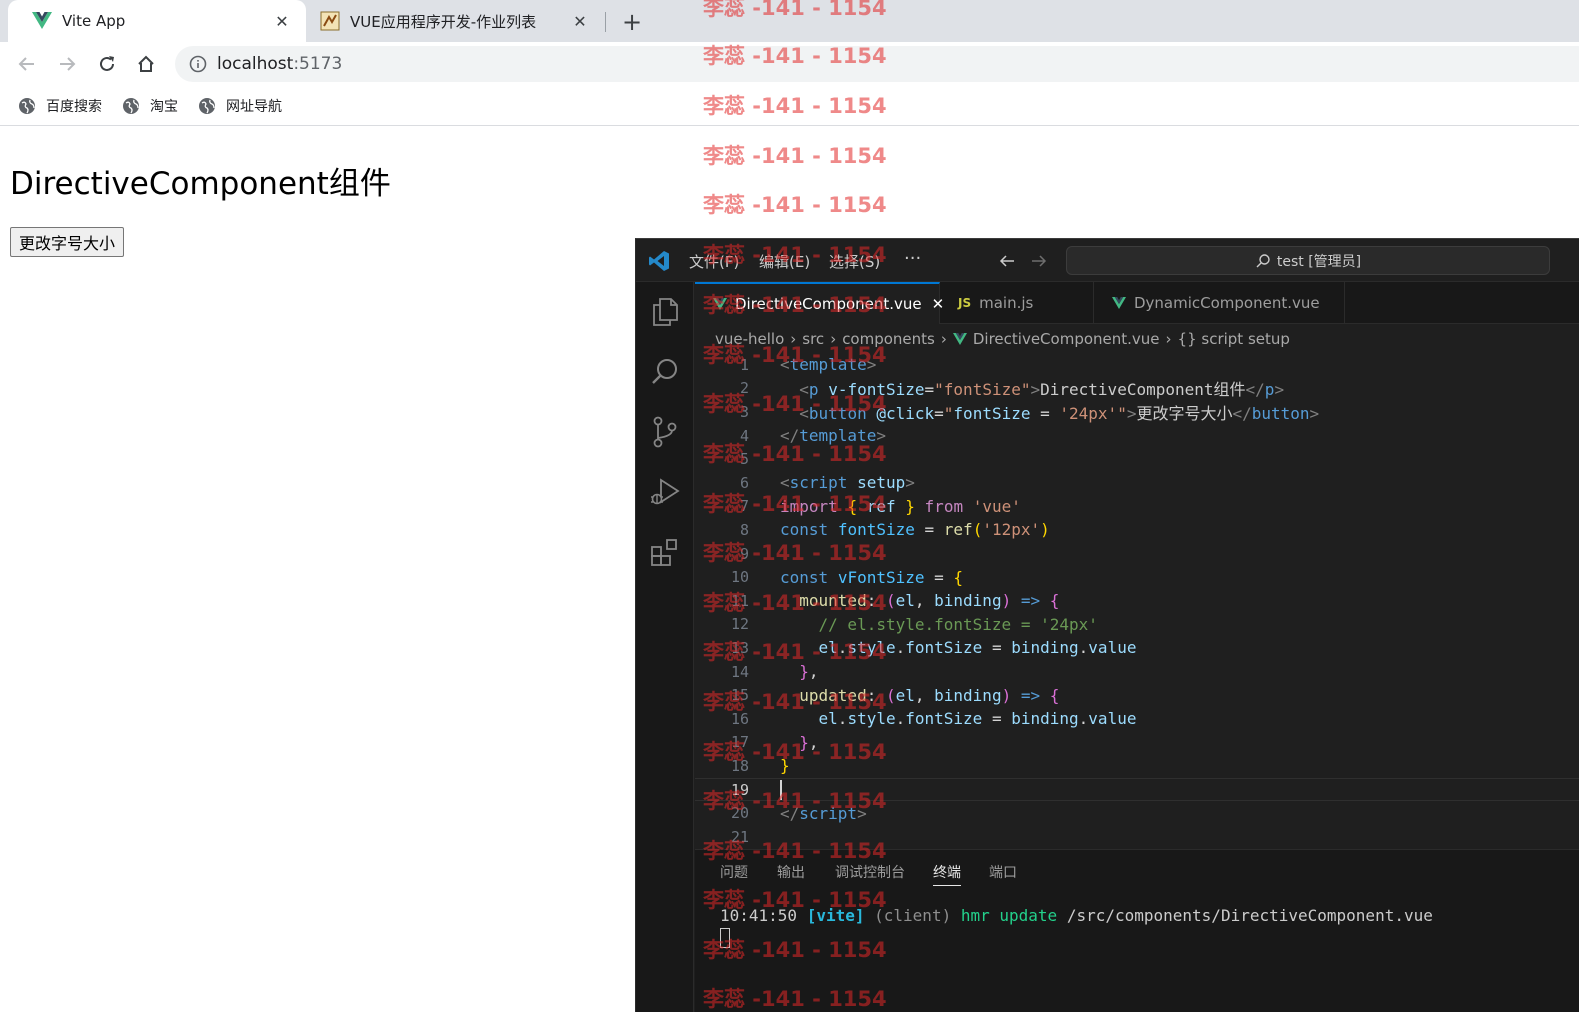  What do you see at coordinates (760, 766) in the screenshot?
I see `code-line: 18 }` at bounding box center [760, 766].